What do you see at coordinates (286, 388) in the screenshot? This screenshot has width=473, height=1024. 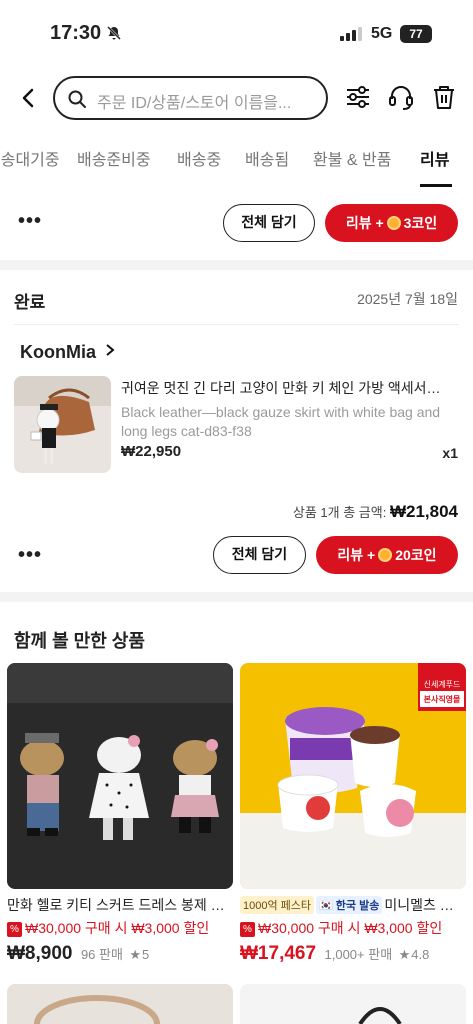 I see `product-title: 귀여운 멋진 긴 다리 고양이 만화 키 체인 가방 액세서리 펜던트` at bounding box center [286, 388].